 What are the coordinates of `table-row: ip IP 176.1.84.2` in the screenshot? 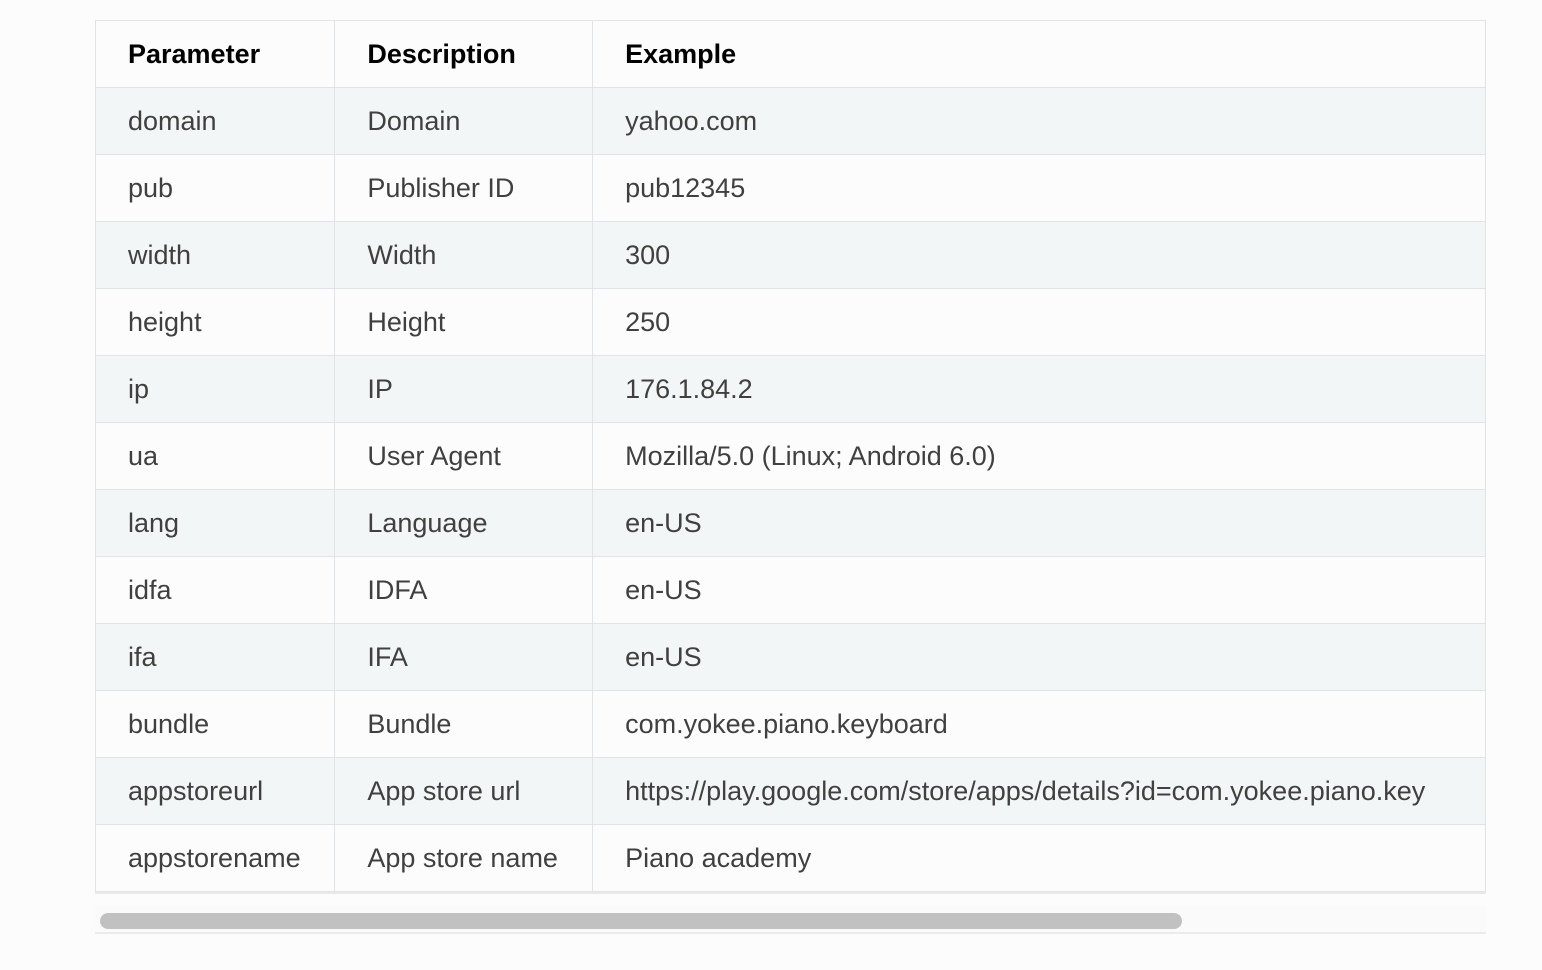 It's located at (790, 389).